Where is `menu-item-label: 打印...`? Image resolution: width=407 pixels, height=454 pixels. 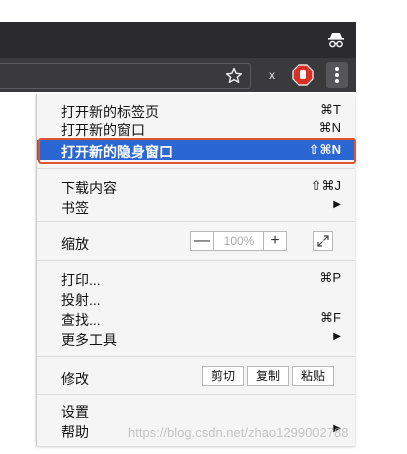 menu-item-label: 打印... is located at coordinates (81, 280).